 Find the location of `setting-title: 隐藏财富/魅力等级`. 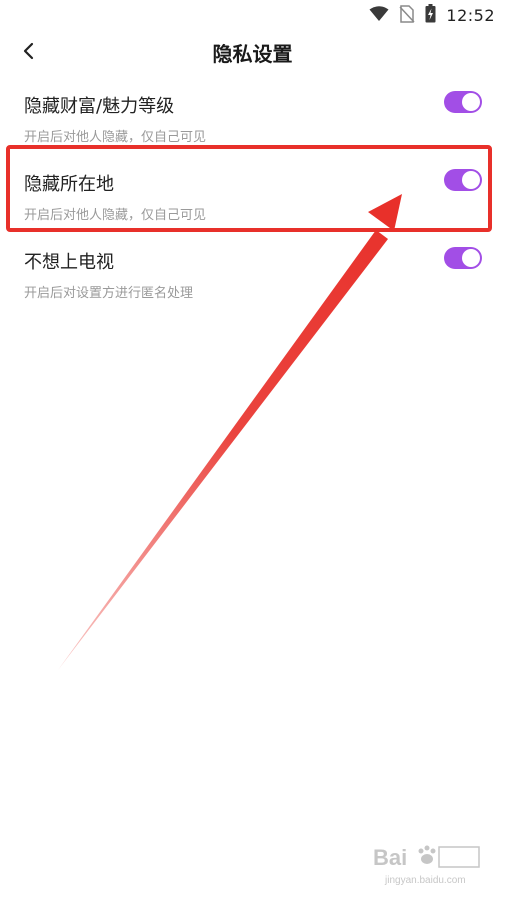

setting-title: 隐藏财富/魅力等级 is located at coordinates (99, 106).